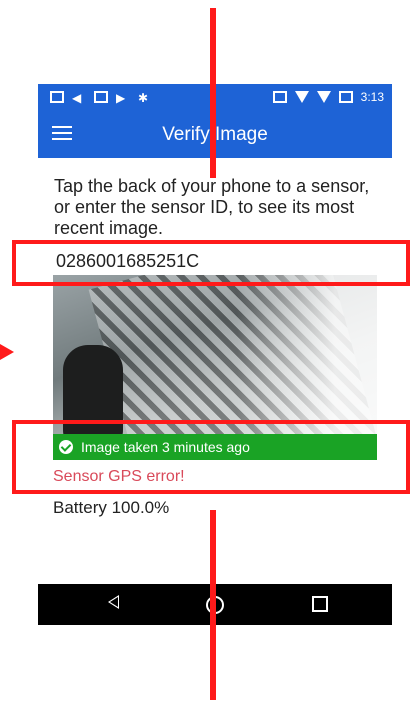 This screenshot has width=412, height=702. Describe the element at coordinates (211, 457) in the screenshot. I see `annotation-box-status` at that location.